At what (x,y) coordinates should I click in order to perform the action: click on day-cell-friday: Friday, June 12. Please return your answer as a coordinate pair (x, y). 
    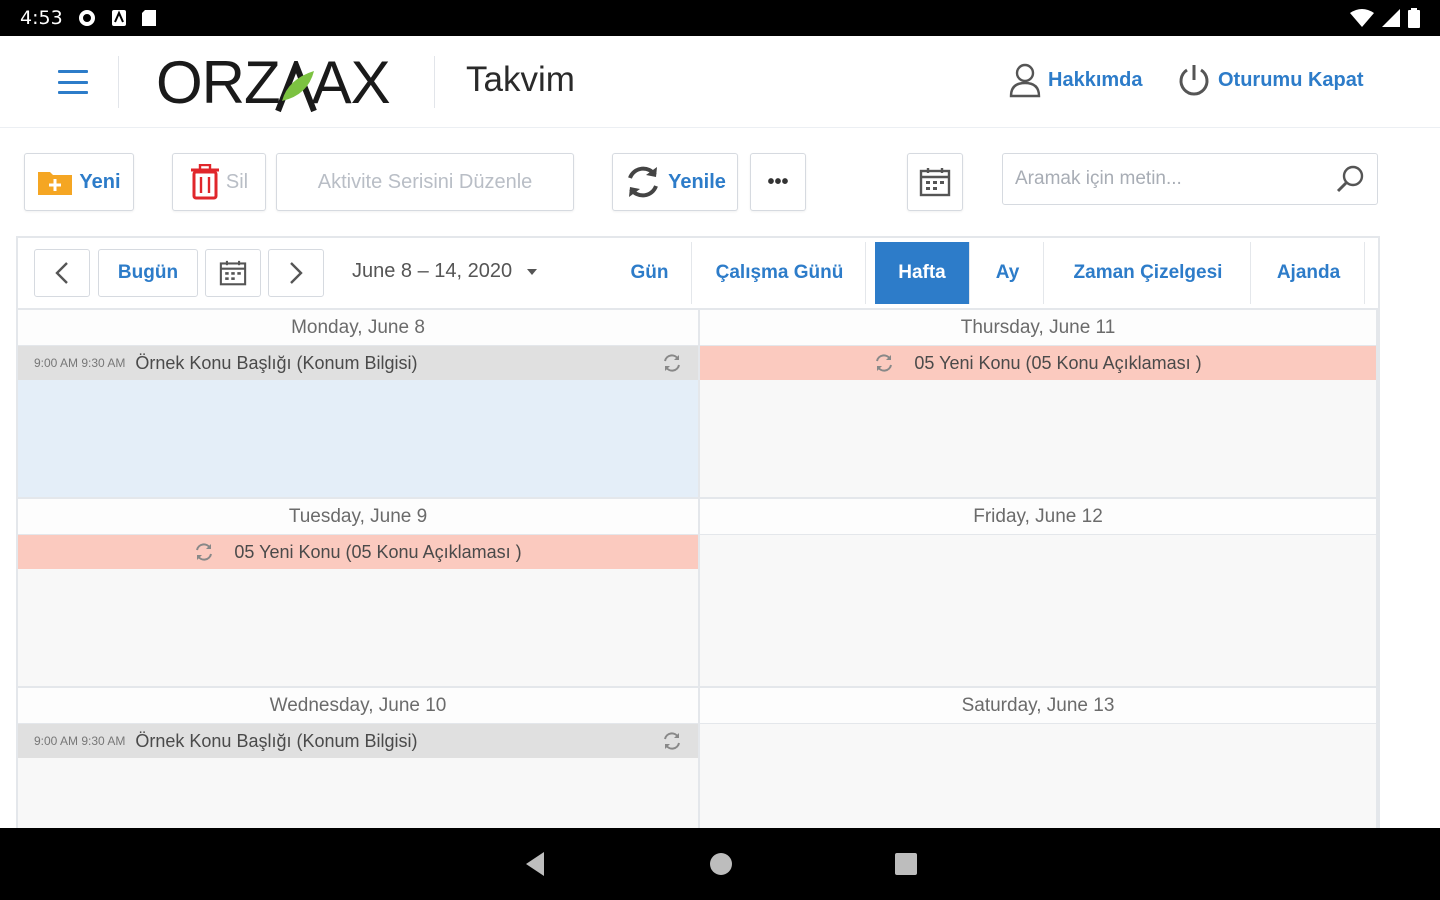
    Looking at the image, I should click on (1039, 593).